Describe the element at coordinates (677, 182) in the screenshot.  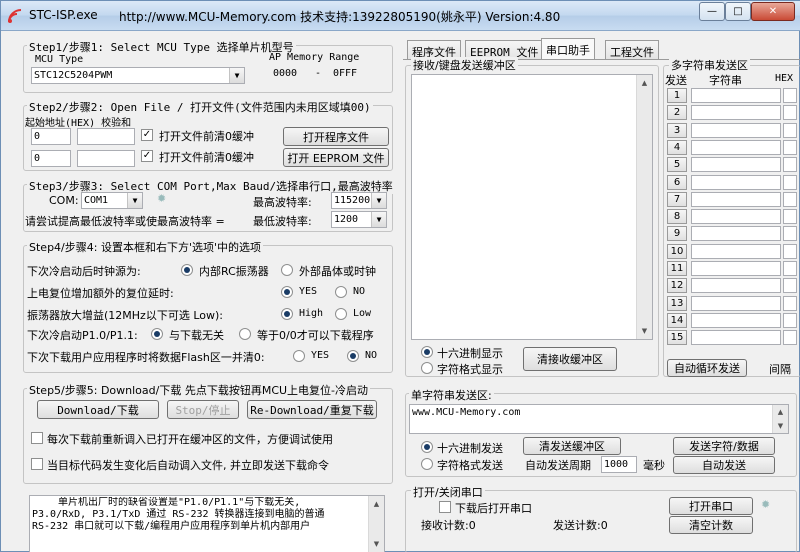
I see `multi-send-row-button: 6` at that location.